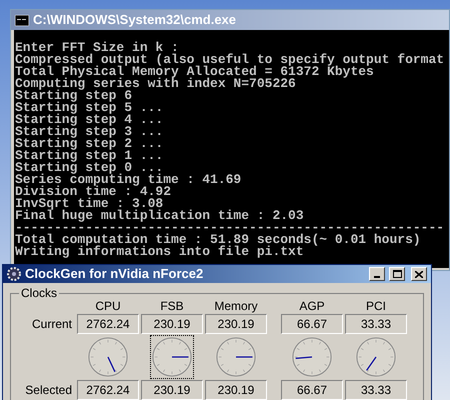 This screenshot has width=450, height=400. I want to click on row-label: Selected, so click(48, 390).